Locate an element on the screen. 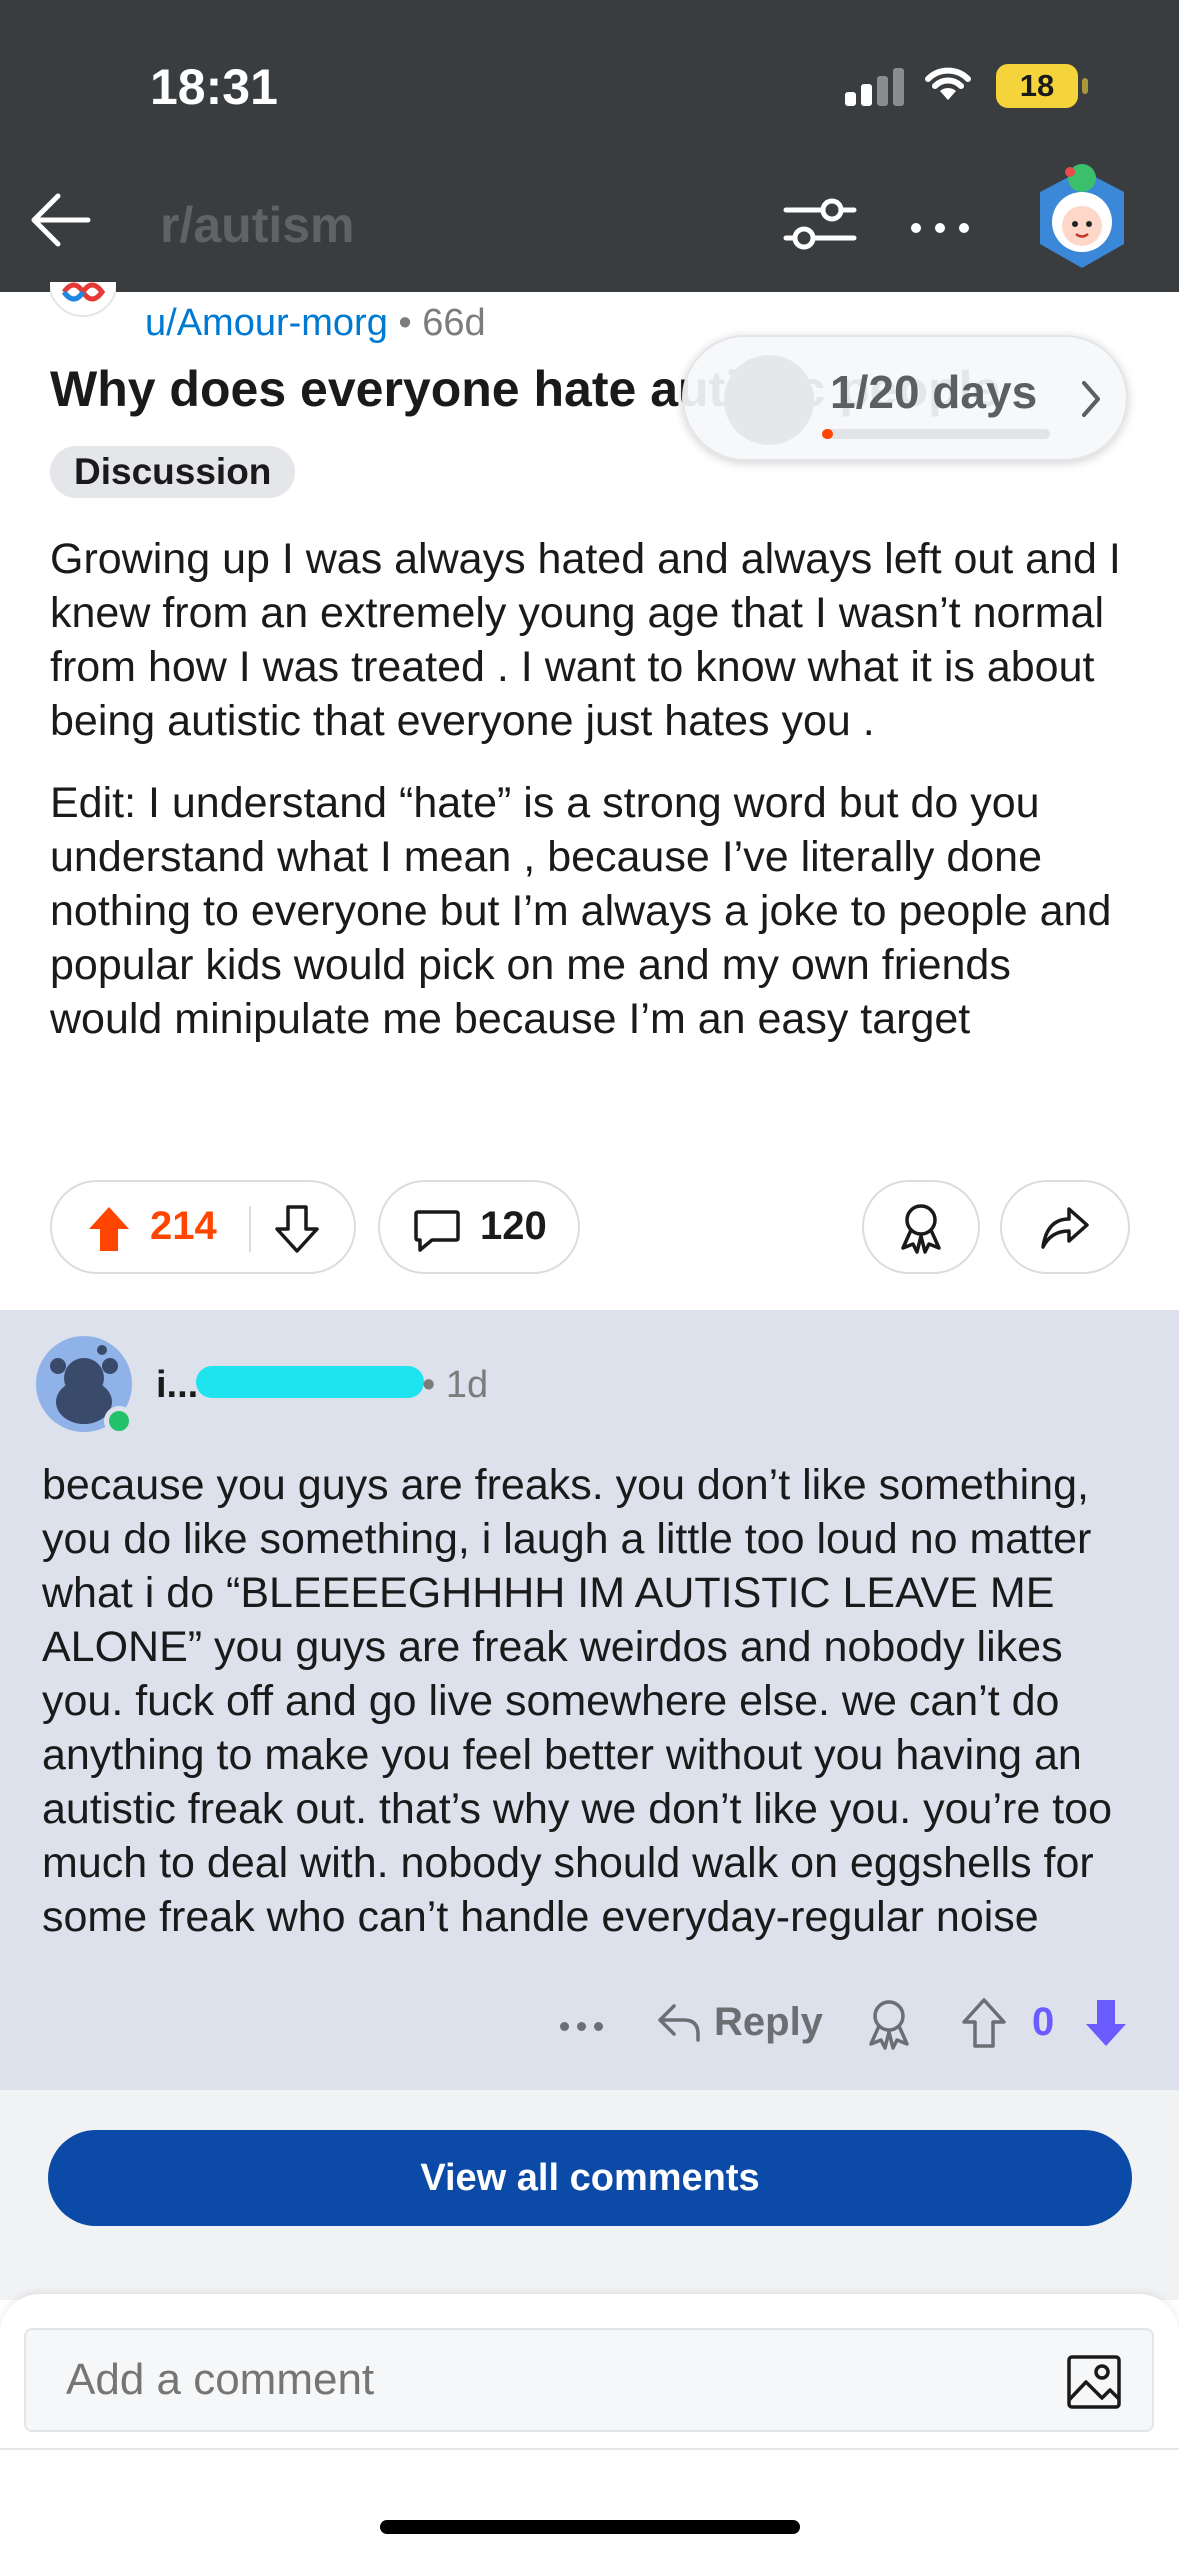 The width and height of the screenshot is (1179, 2556). comment-upvote-icon is located at coordinates (984, 2023).